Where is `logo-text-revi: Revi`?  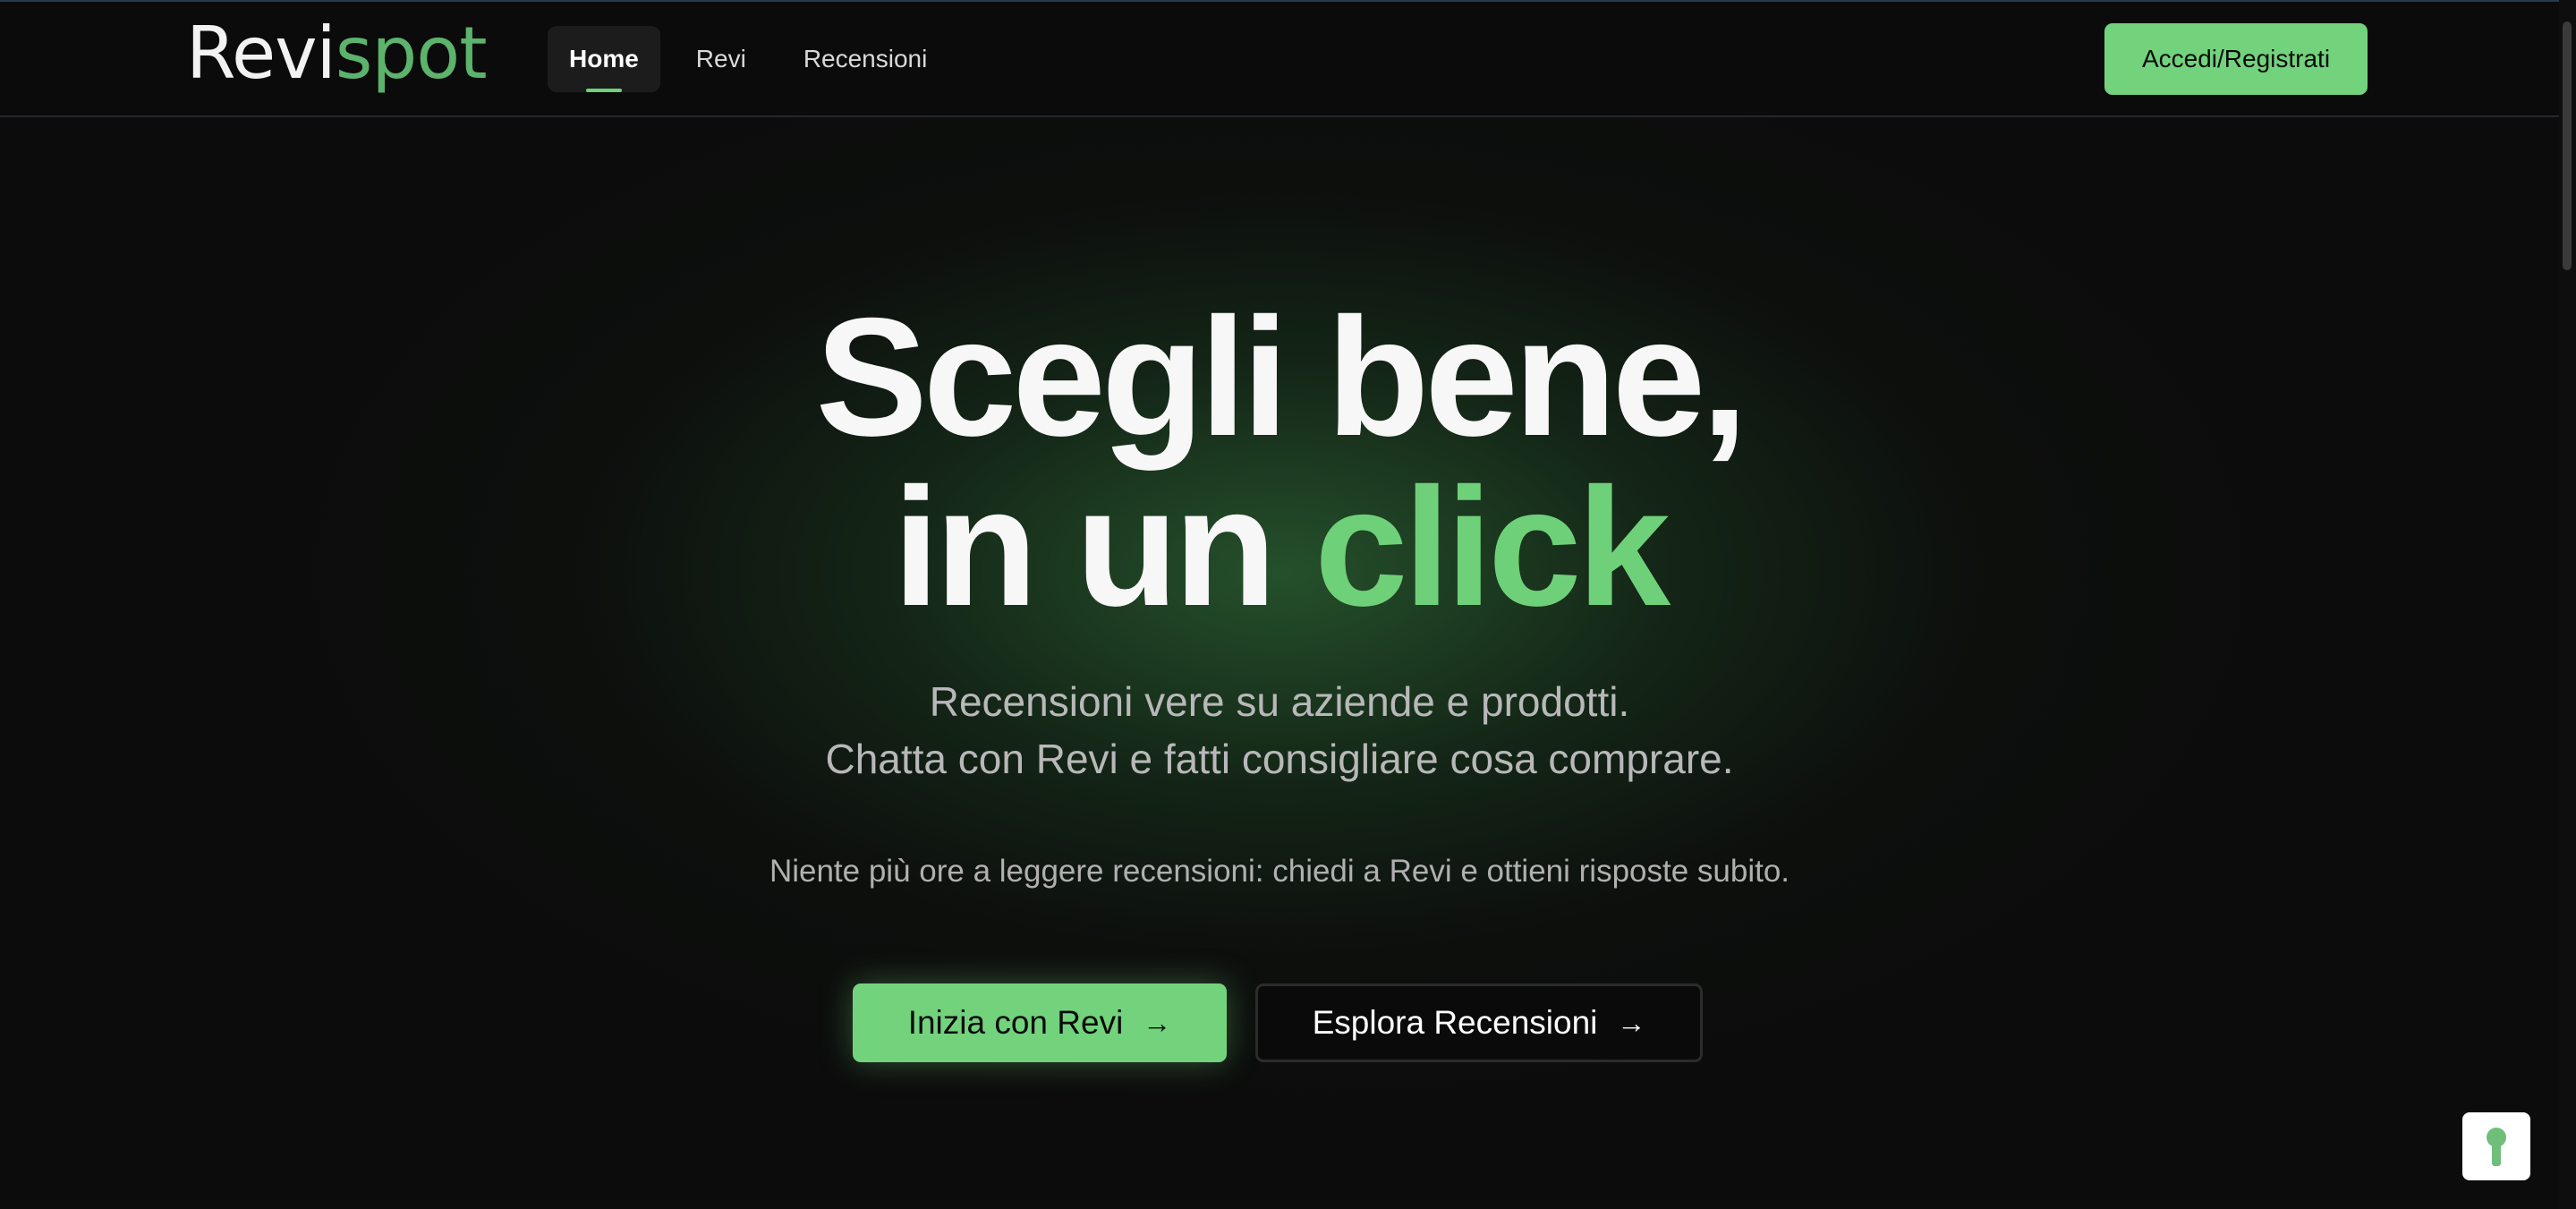
logo-text-revi: Revi is located at coordinates (261, 54).